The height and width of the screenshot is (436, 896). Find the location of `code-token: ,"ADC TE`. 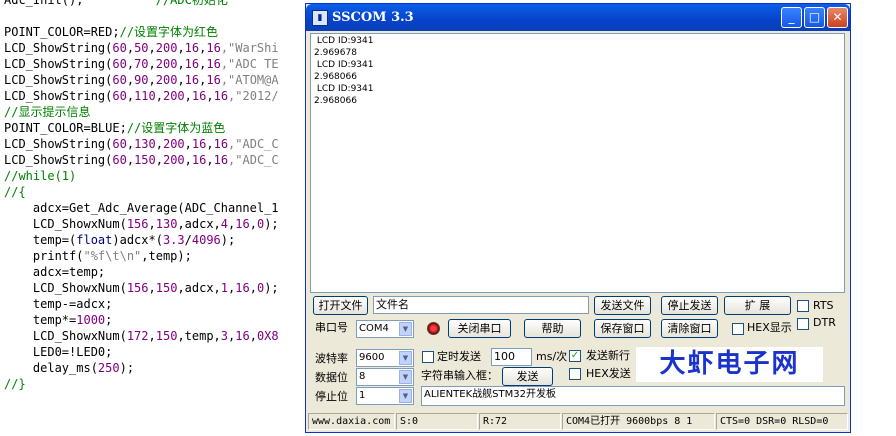

code-token: ,"ADC TE is located at coordinates (249, 64).